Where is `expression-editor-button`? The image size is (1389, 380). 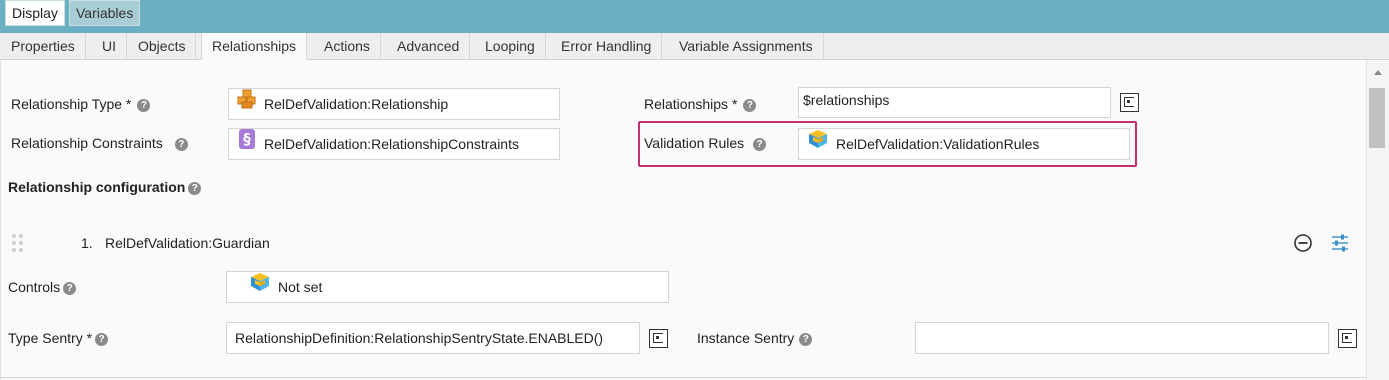
expression-editor-button is located at coordinates (1129, 102).